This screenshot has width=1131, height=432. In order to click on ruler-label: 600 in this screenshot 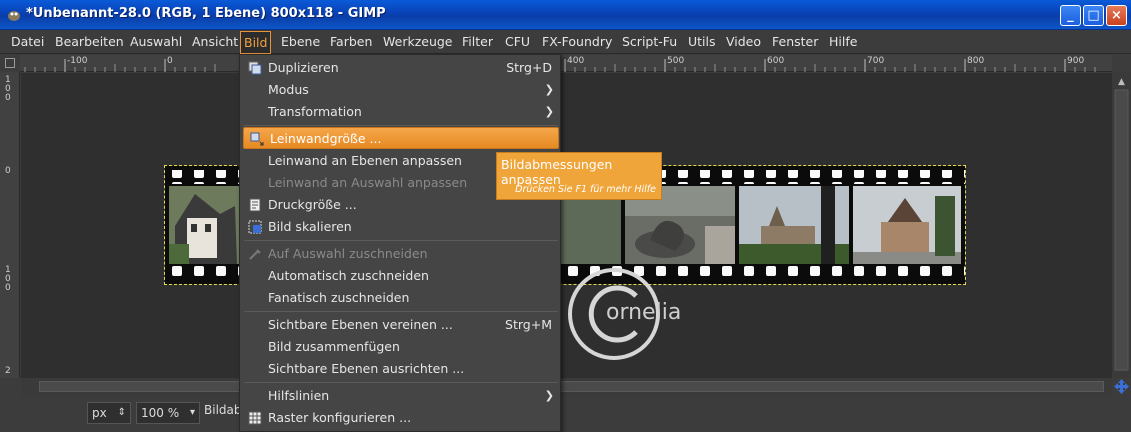, I will do `click(776, 61)`.